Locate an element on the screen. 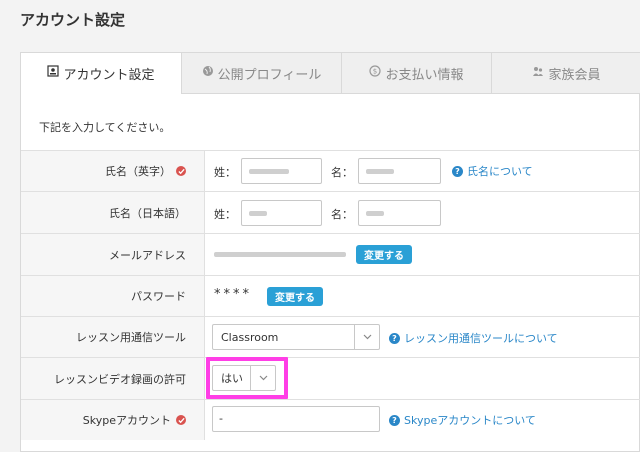 Image resolution: width=640 pixels, height=452 pixels. last-name-en-input is located at coordinates (281, 171).